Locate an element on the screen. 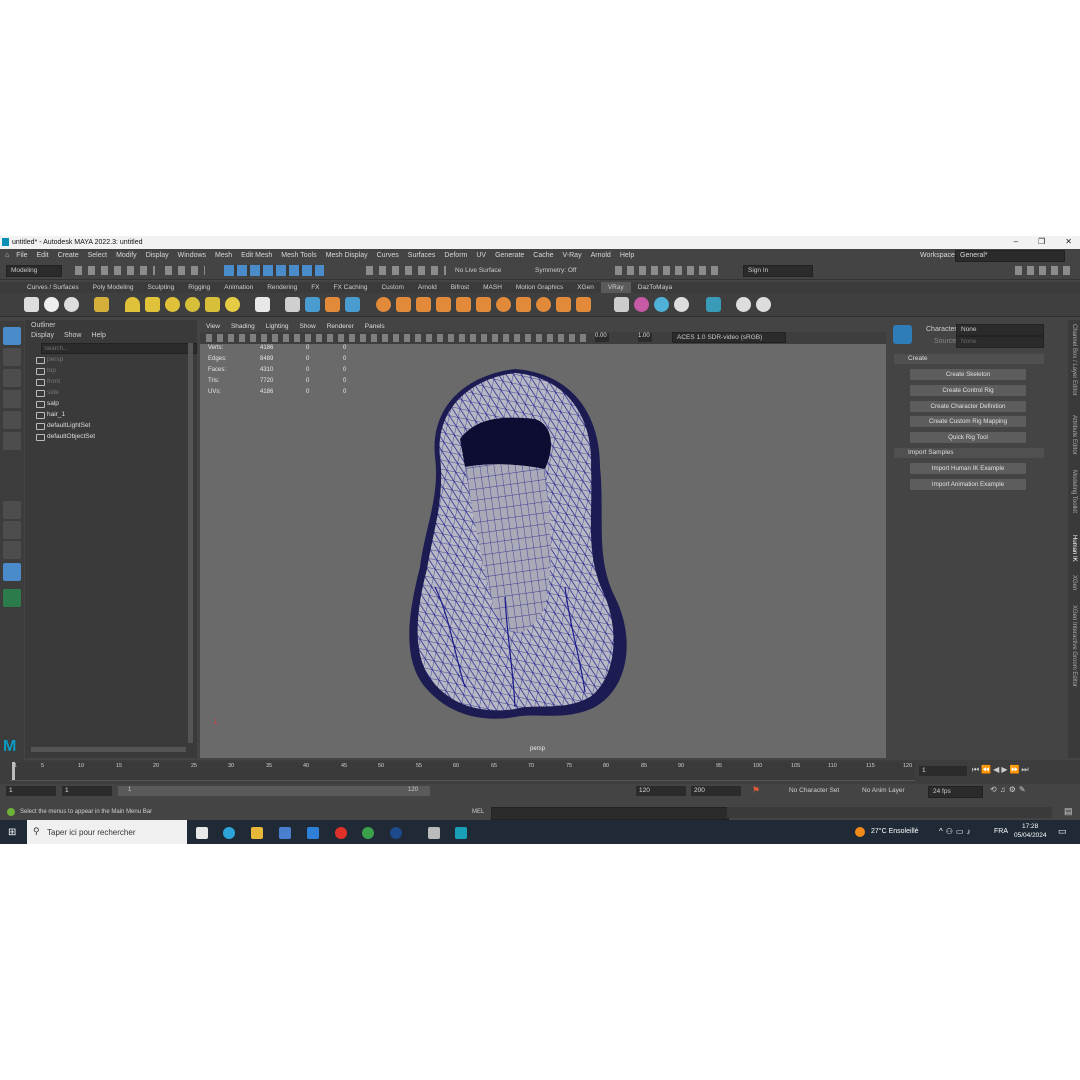 Image resolution: width=1080 pixels, height=1080 pixels. menu-display: Display is located at coordinates (157, 255).